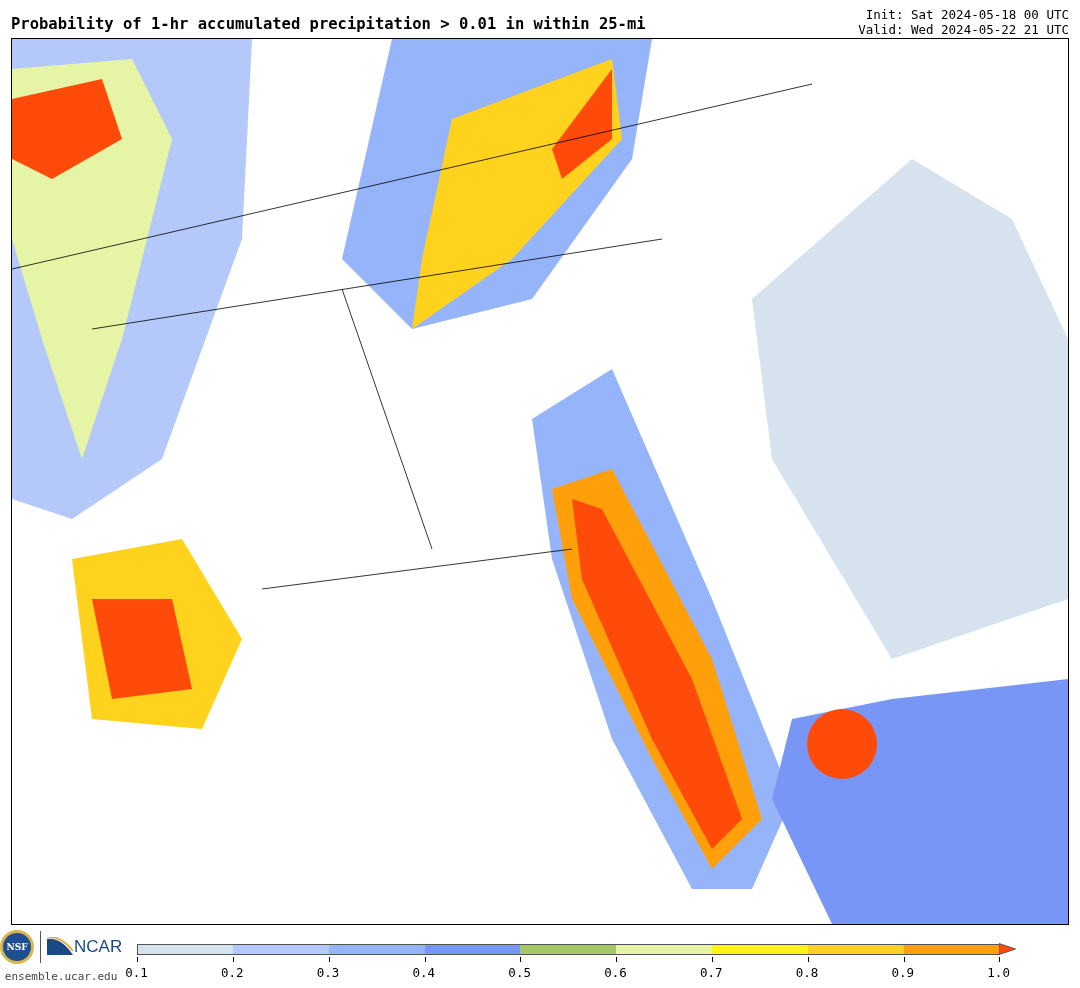  I want to click on tick-label: 0.2, so click(232, 972).